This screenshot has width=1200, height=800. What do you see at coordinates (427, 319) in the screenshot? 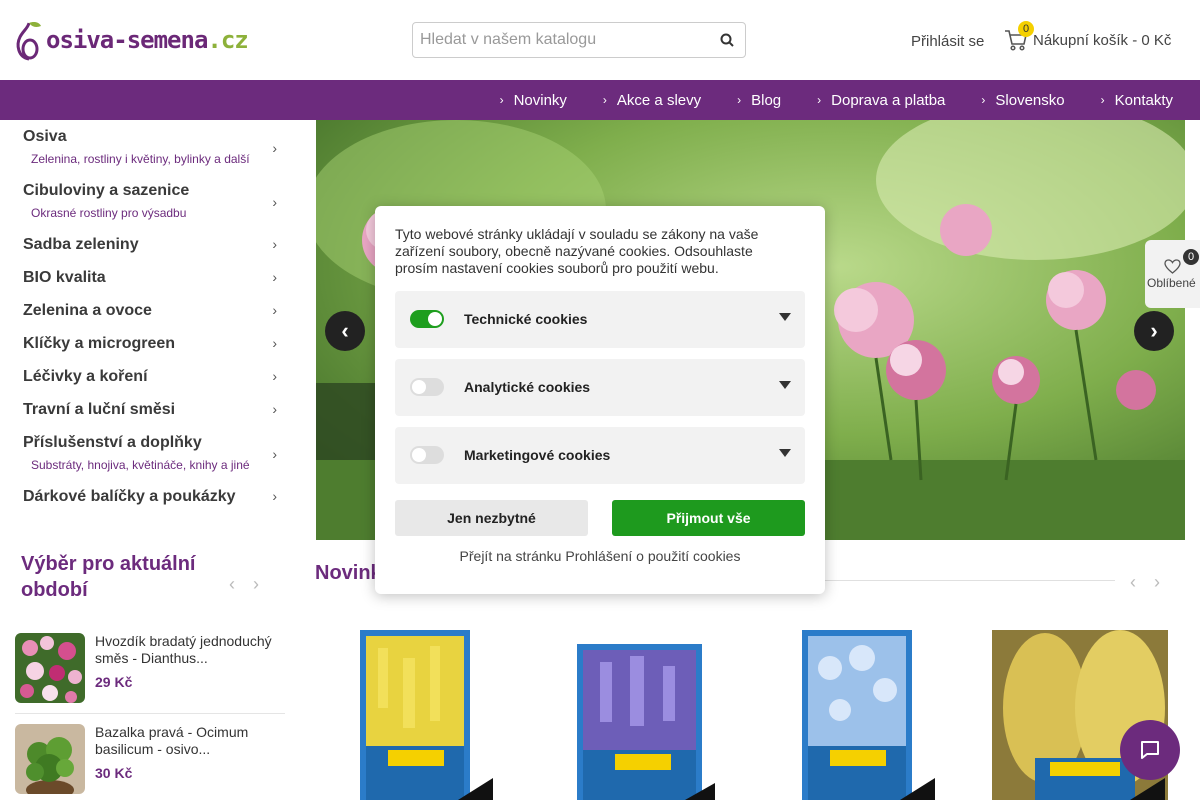
I see `technical-cookies-toggle` at bounding box center [427, 319].